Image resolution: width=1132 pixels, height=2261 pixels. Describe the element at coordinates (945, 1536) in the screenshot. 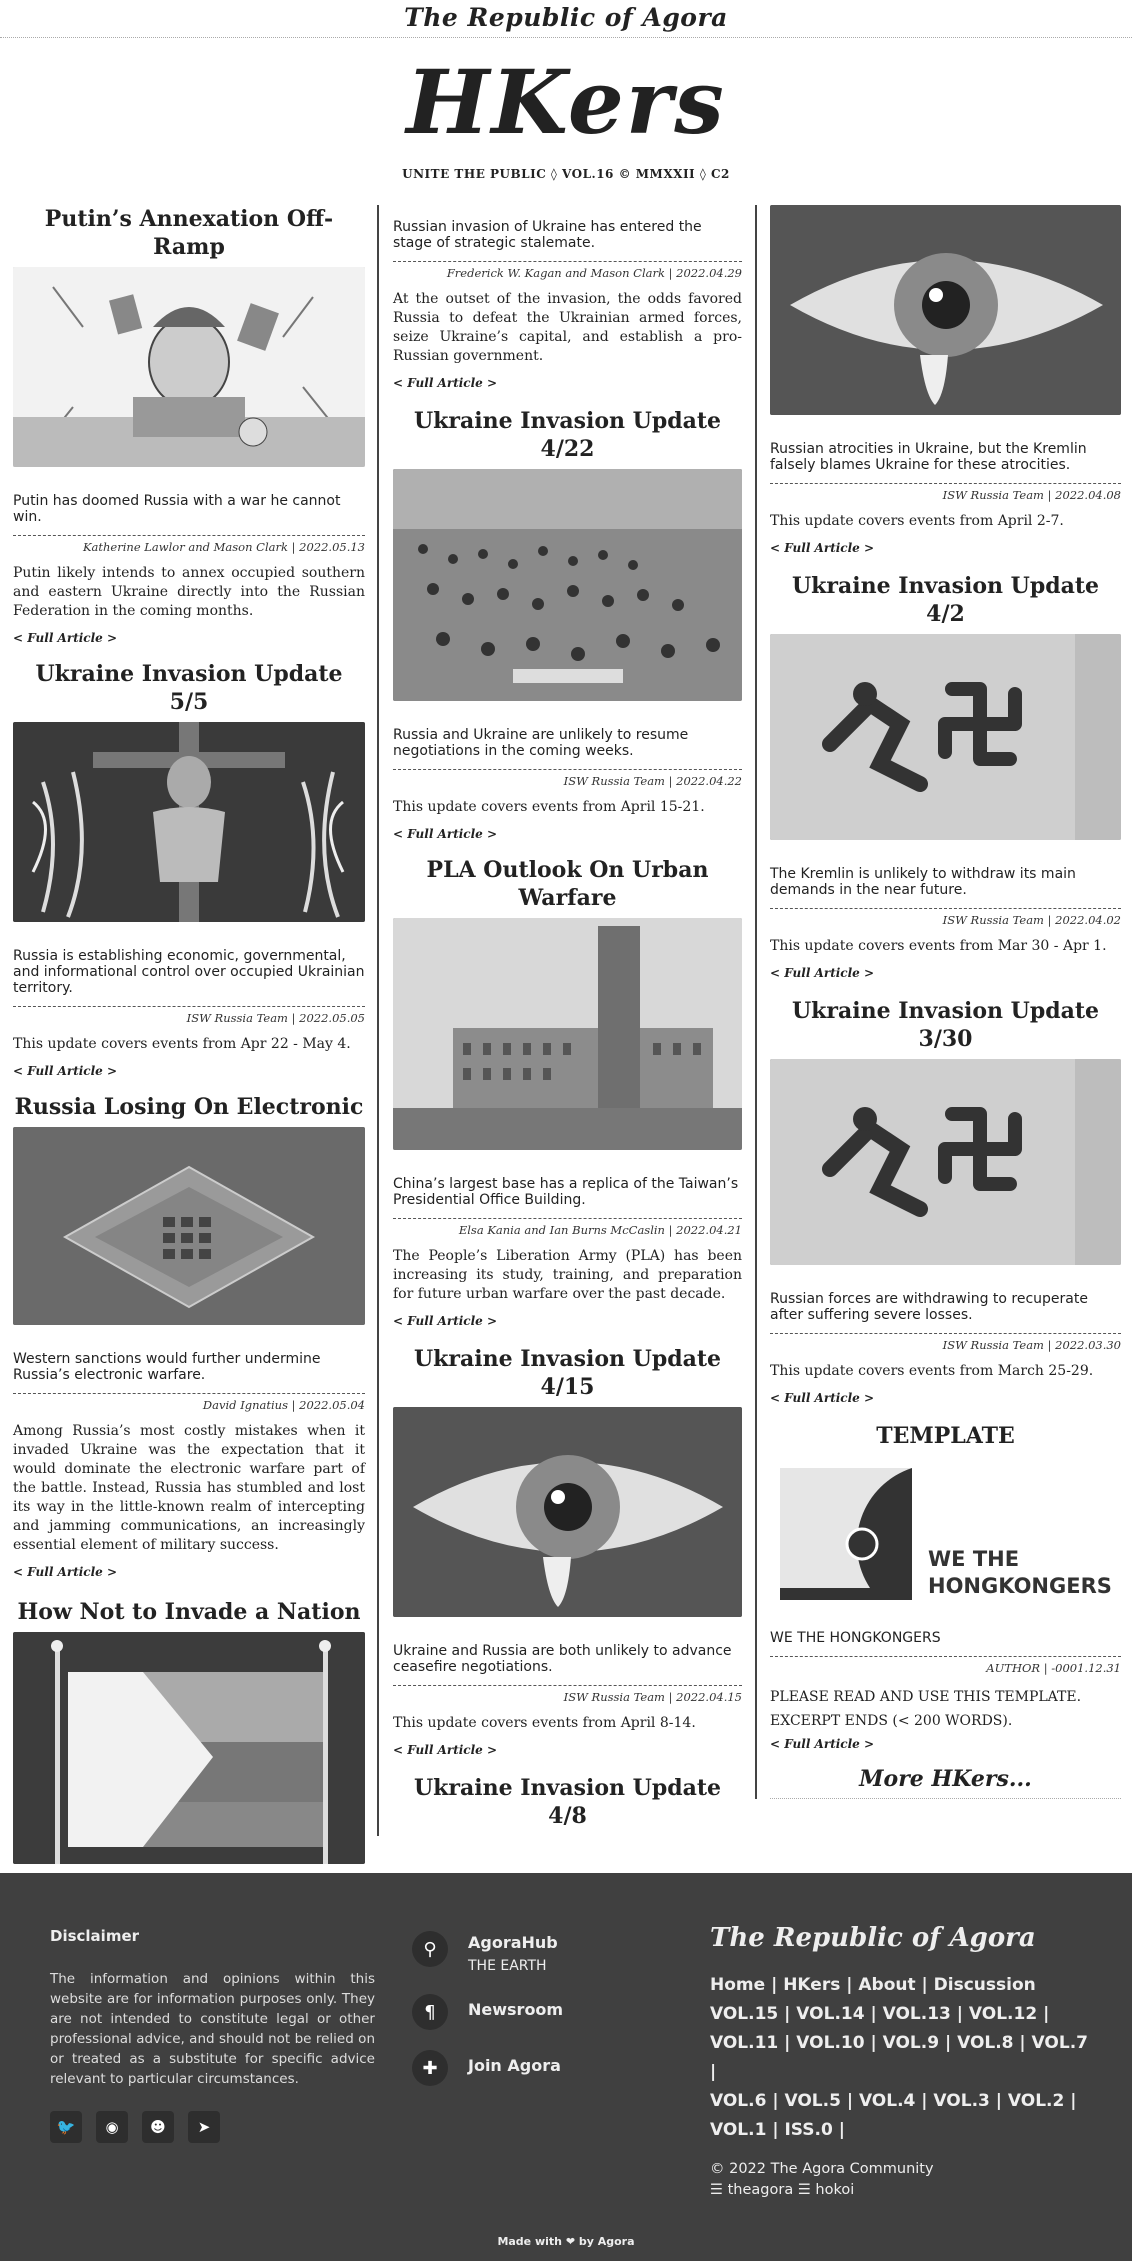

I see `template-logo-image: WE THE HONGKONGERS` at that location.